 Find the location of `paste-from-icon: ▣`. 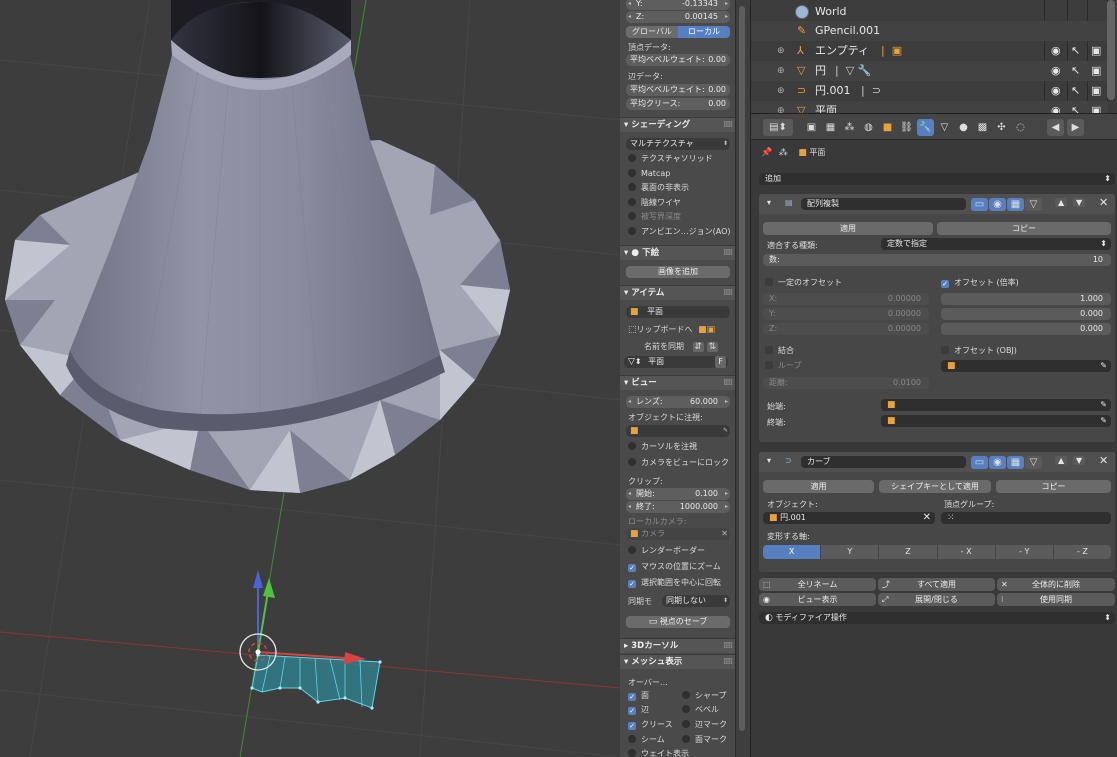

paste-from-icon: ▣ is located at coordinates (711, 330).